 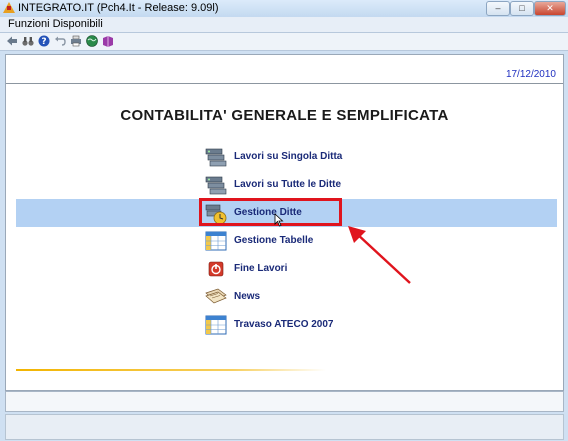 What do you see at coordinates (522, 8) in the screenshot?
I see `maximize-button: □` at bounding box center [522, 8].